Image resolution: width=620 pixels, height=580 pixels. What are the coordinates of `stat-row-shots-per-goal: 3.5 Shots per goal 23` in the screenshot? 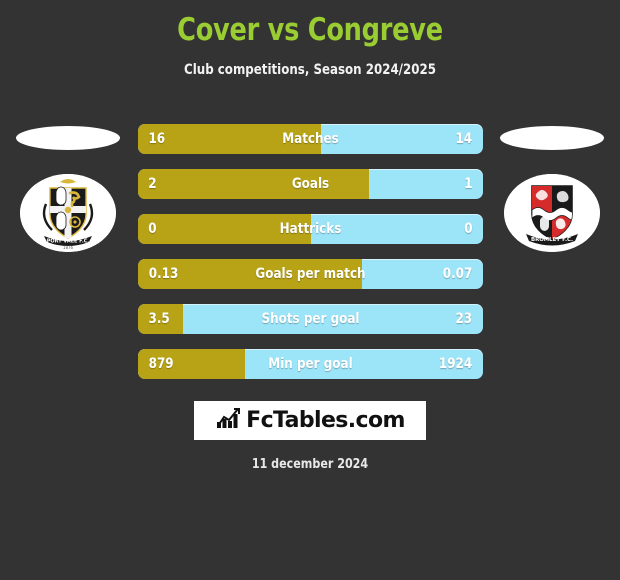 It's located at (310, 319).